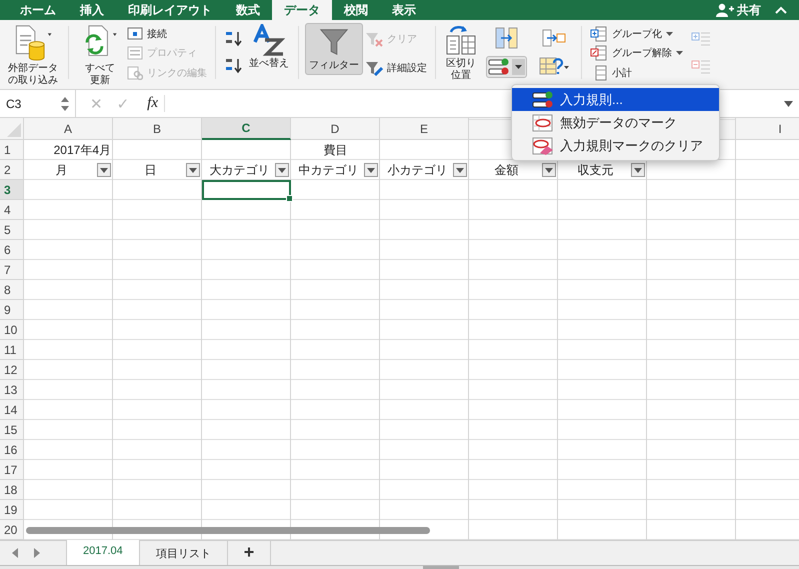 Image resolution: width=799 pixels, height=569 pixels. I want to click on circle-invalid-icon, so click(543, 123).